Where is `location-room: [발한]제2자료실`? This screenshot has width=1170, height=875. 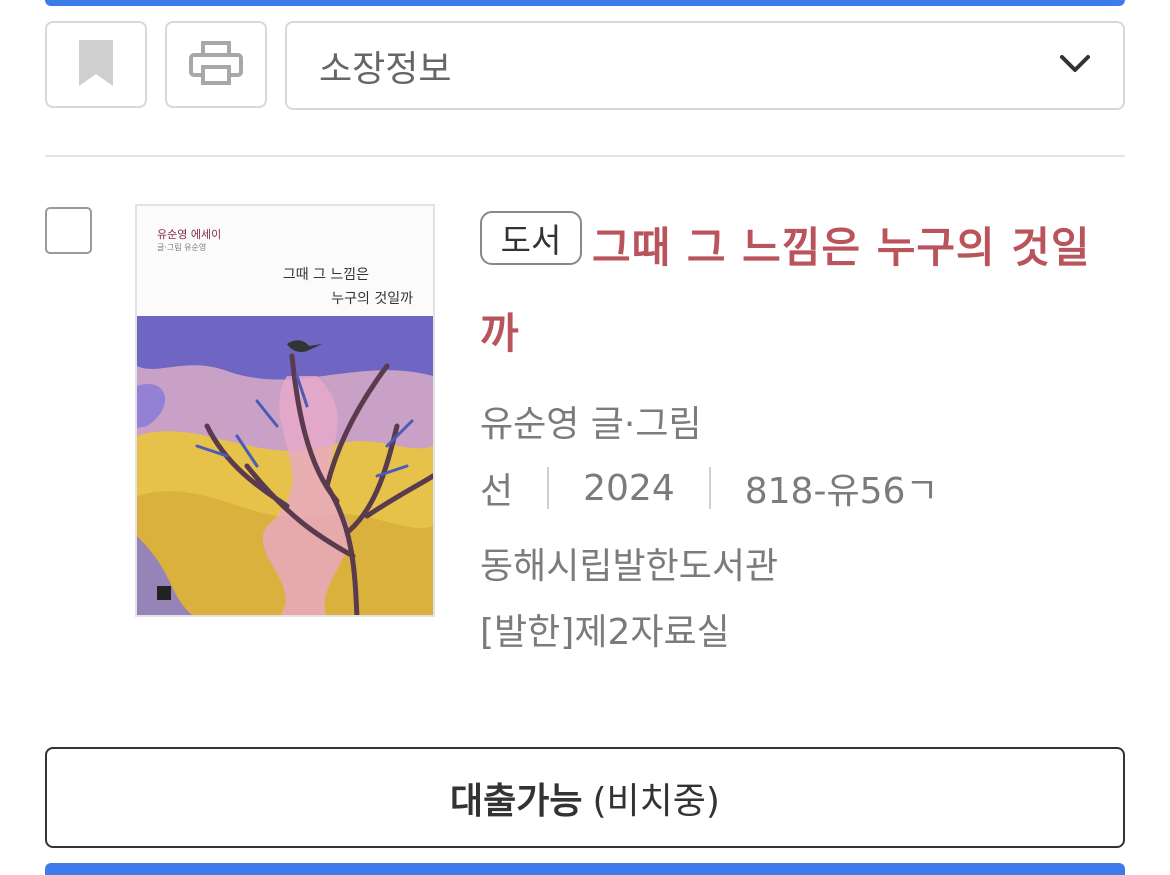
location-room: [발한]제2자료실 is located at coordinates (605, 632).